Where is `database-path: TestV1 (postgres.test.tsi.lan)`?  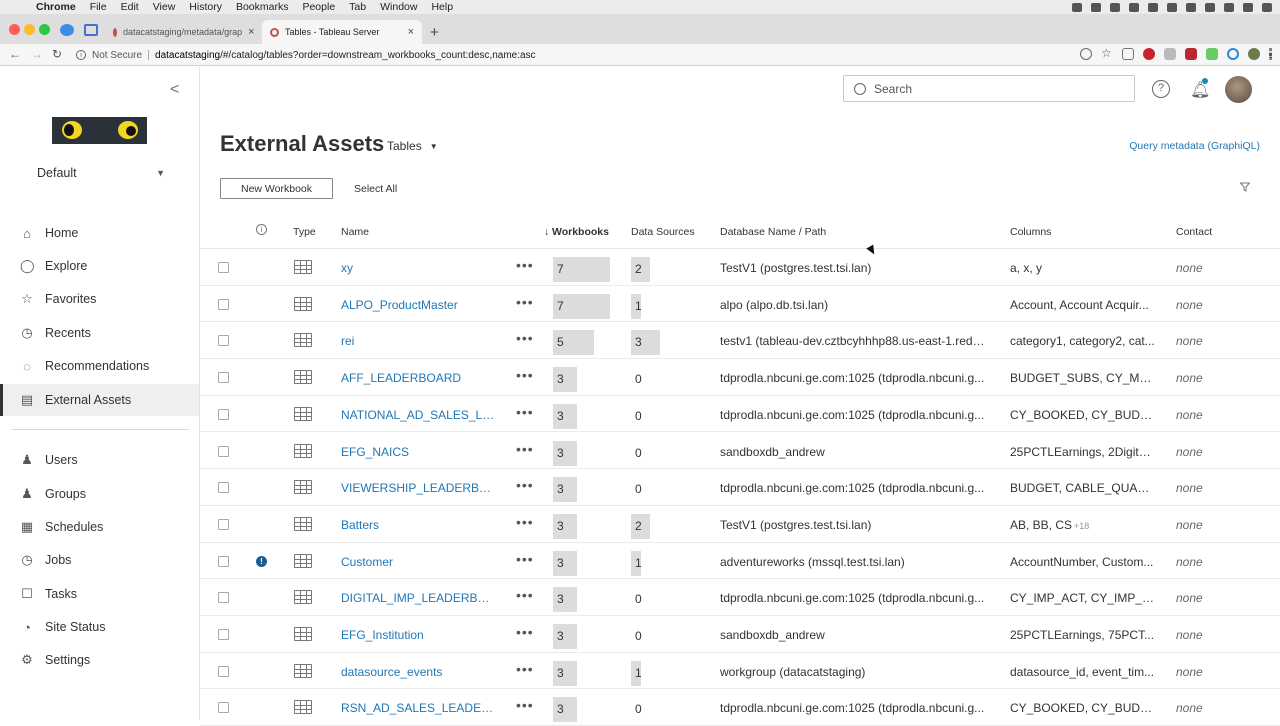
database-path: TestV1 (postgres.test.tsi.lan) is located at coordinates (795, 268).